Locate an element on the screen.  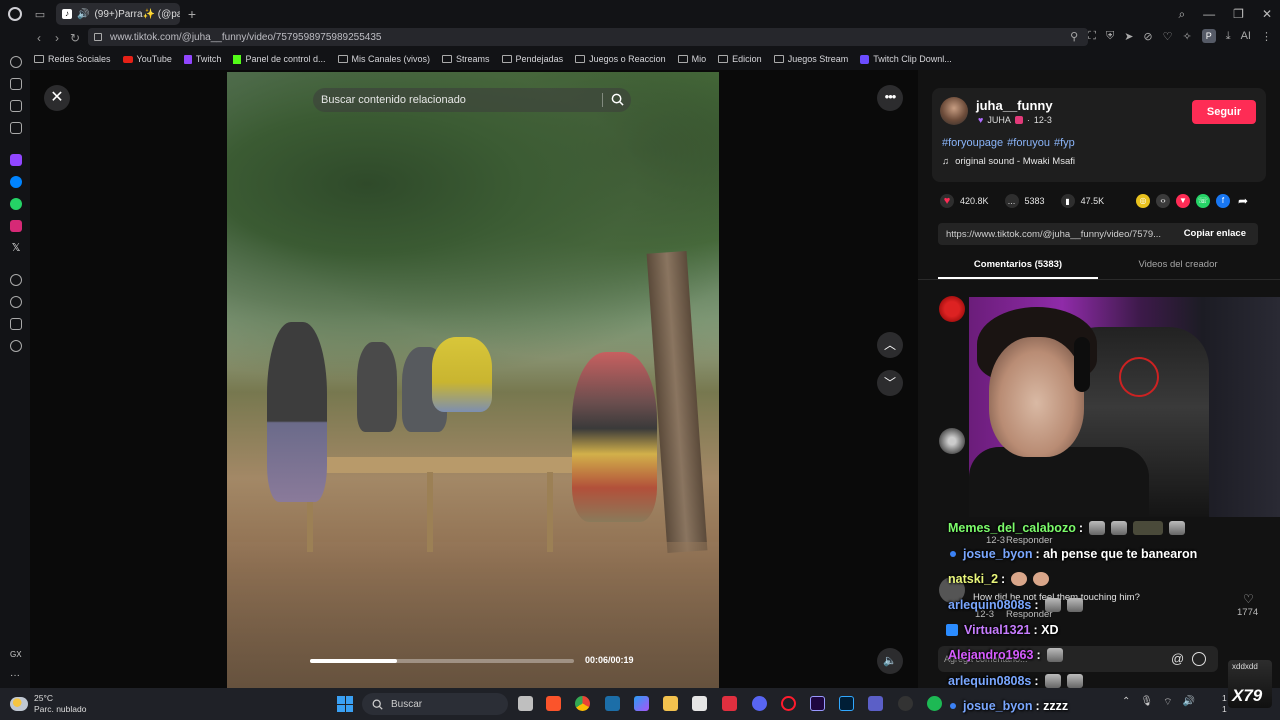
extensions-sidebar-icon is located at coordinates (16, 324).